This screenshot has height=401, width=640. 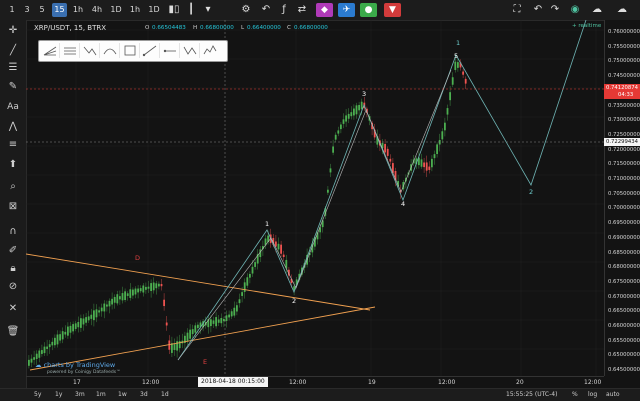 What do you see at coordinates (13, 107) in the screenshot?
I see `text-icon: Aa` at bounding box center [13, 107].